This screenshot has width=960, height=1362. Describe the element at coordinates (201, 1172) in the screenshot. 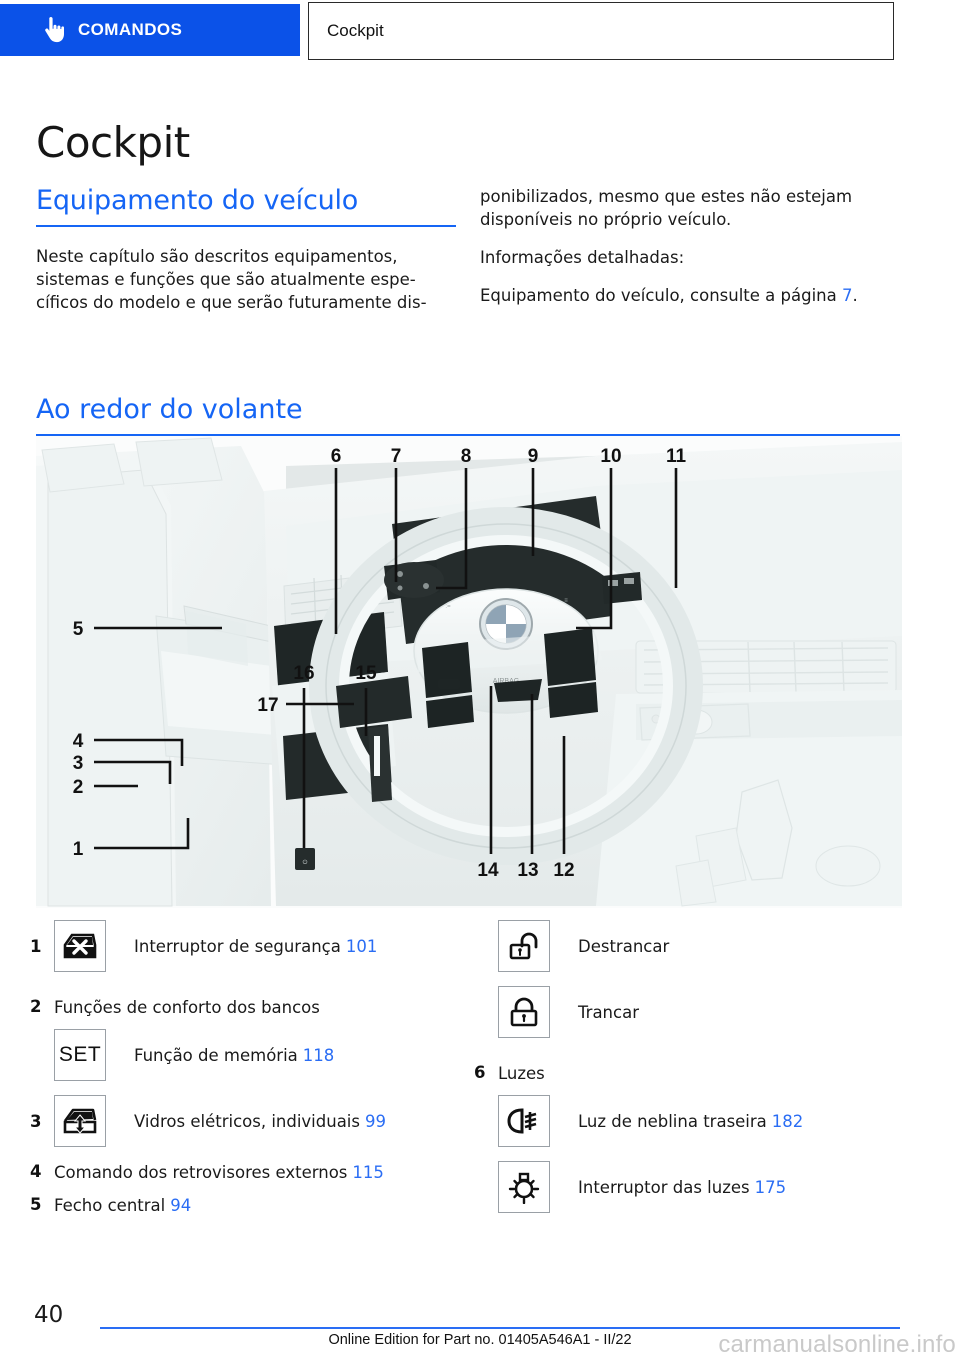

I see `legend-label-4-text: Comando dos retrovisores externos` at that location.